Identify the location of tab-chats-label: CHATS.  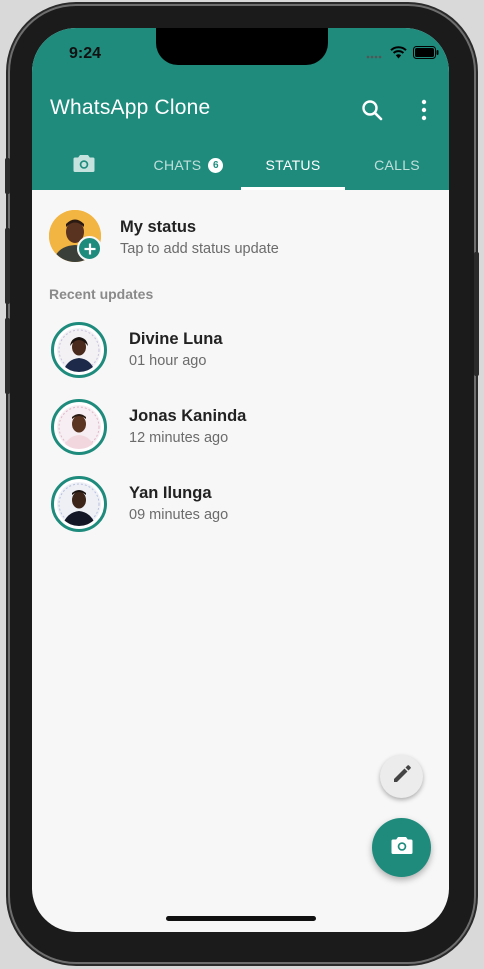
(177, 165).